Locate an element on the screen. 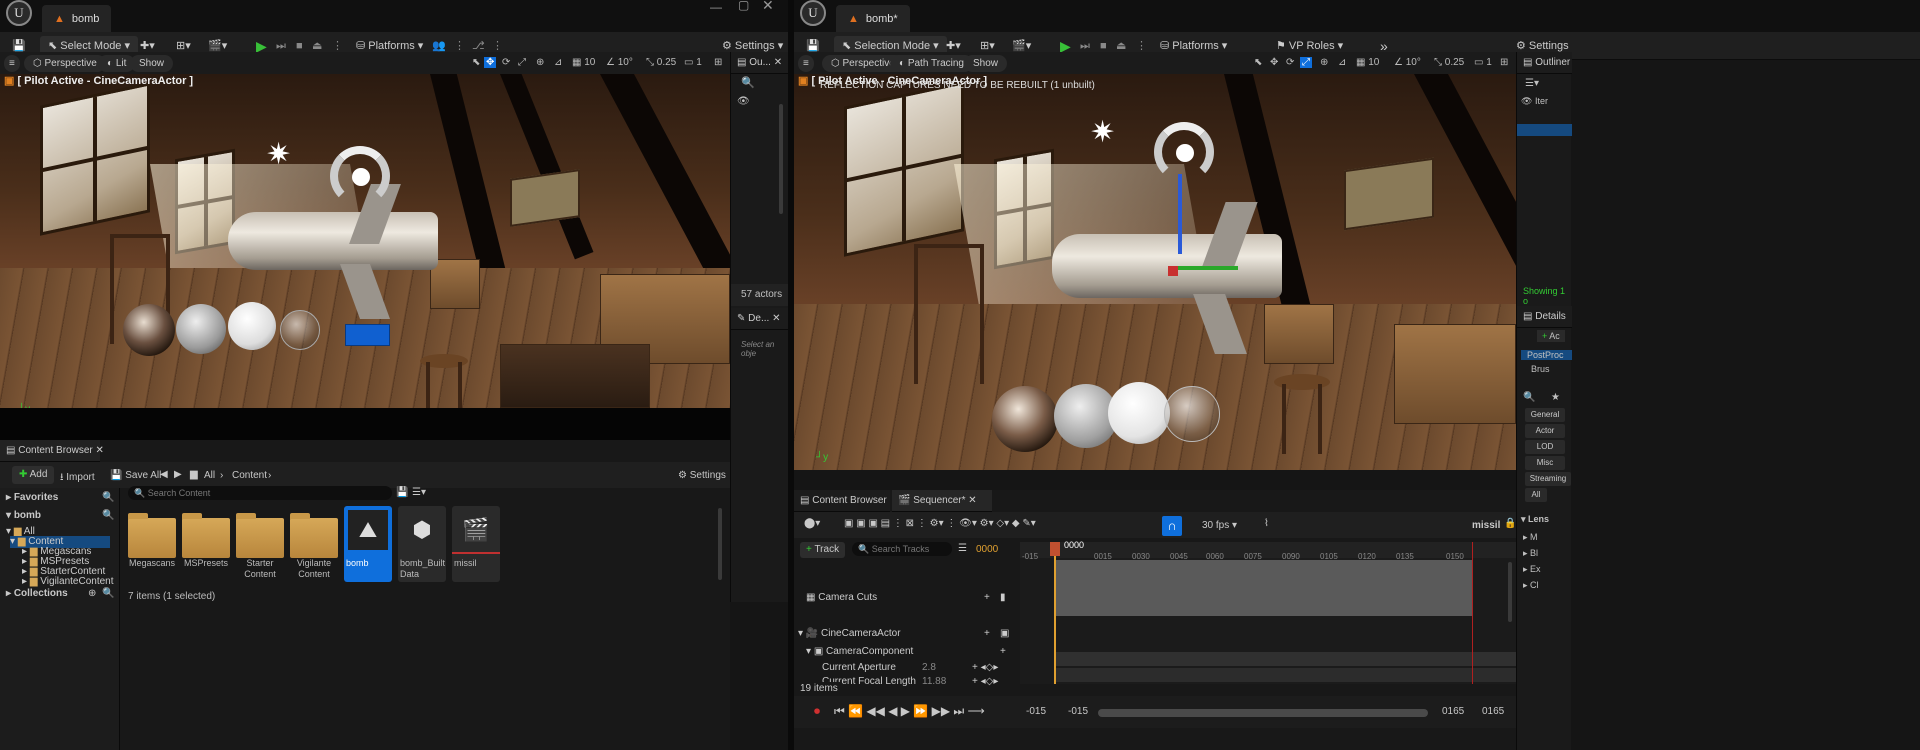 This screenshot has height=750, width=1920. category-general: General is located at coordinates (1545, 415).